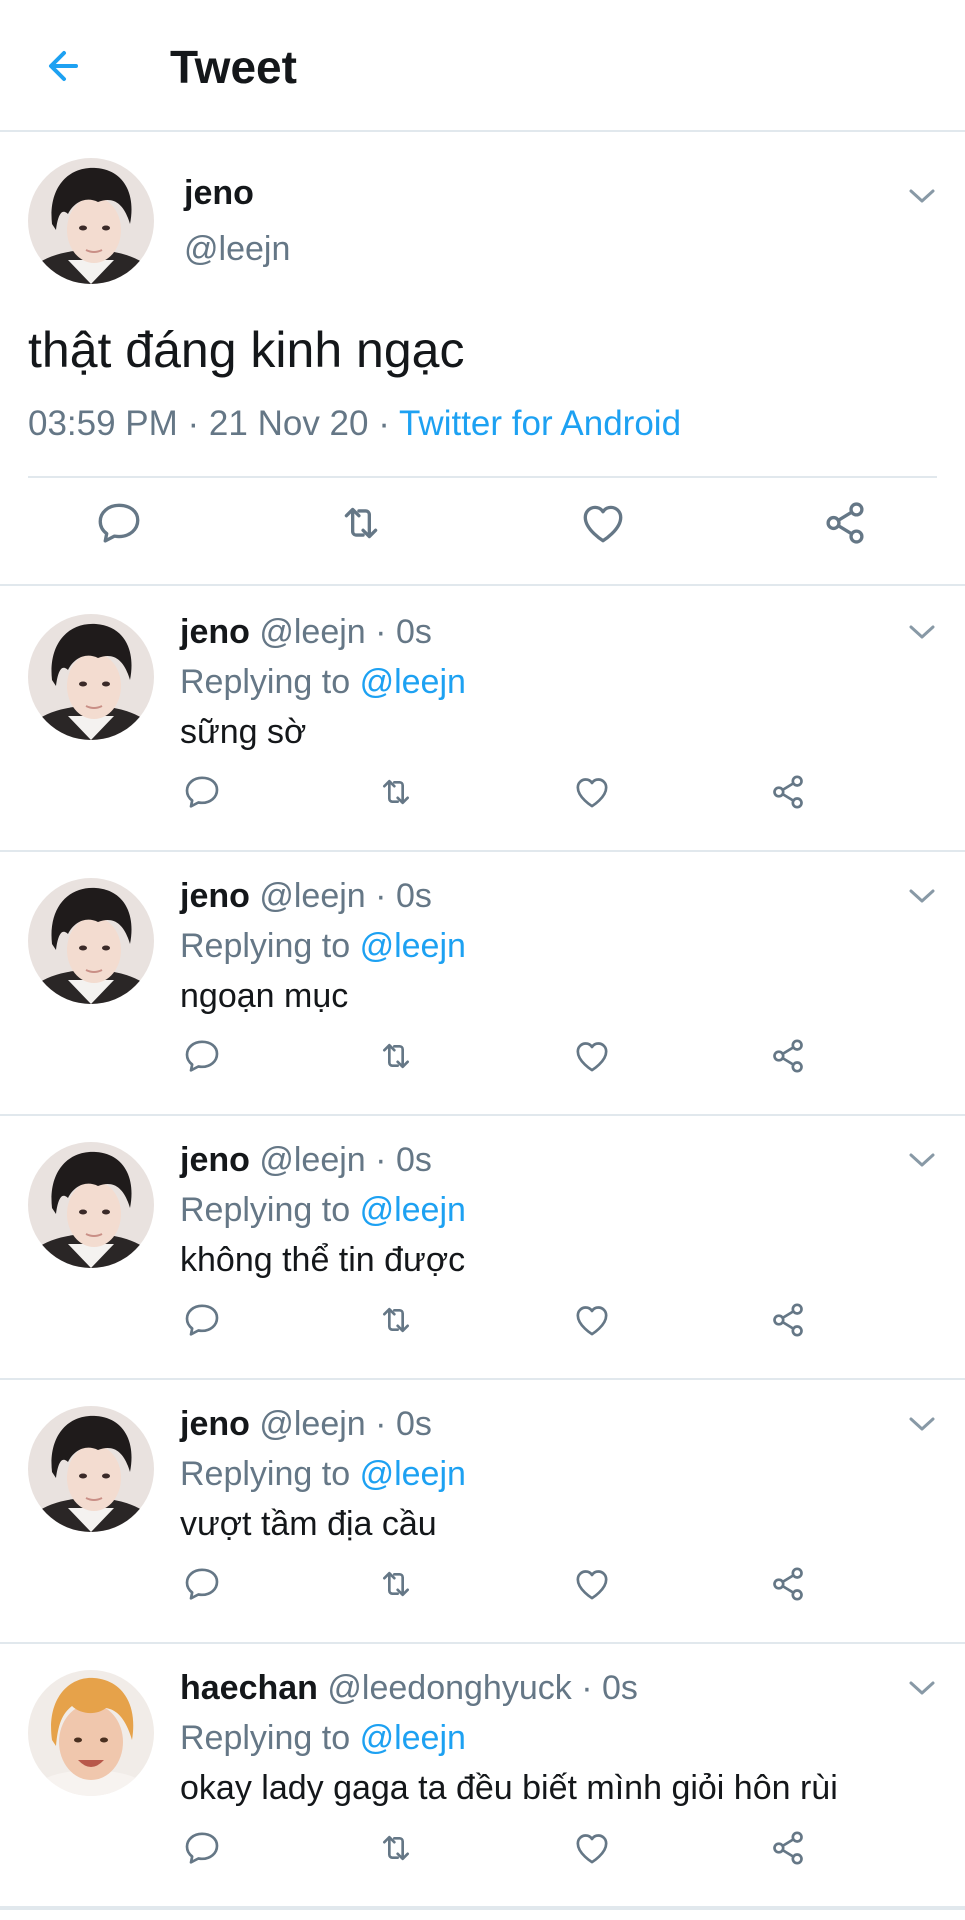  I want to click on tweet-time: 03:59 PM, so click(103, 423).